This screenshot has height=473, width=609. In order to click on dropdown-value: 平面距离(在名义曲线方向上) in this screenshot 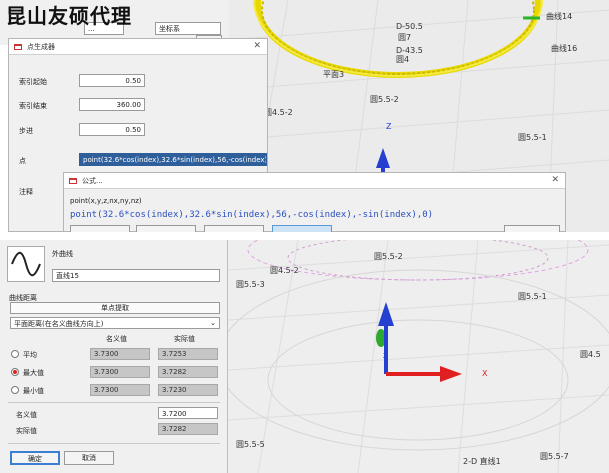, I will do `click(59, 324)`.